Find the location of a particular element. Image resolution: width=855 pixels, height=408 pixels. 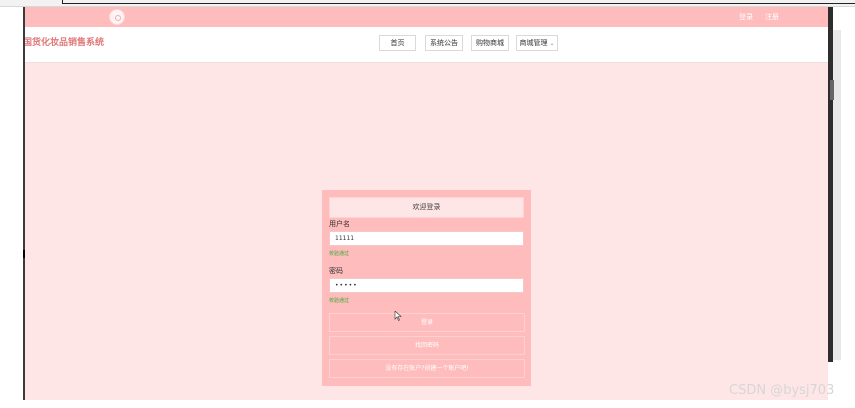

watermark: CSDN @bysj703 is located at coordinates (782, 390).